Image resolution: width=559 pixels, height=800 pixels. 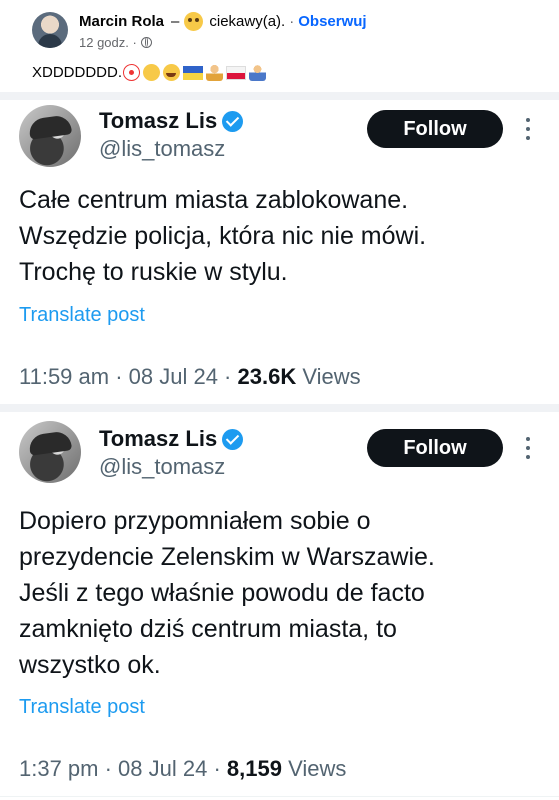 I want to click on emoji-group, so click(x=194, y=72).